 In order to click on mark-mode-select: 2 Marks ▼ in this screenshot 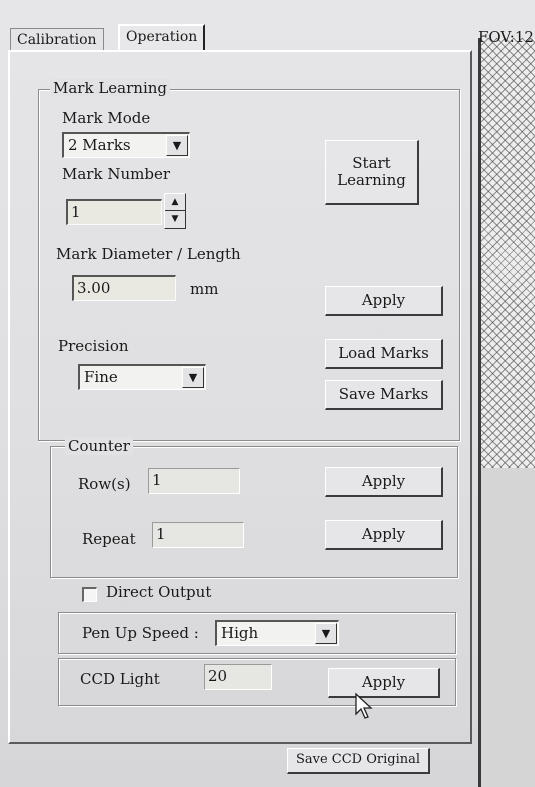, I will do `click(126, 145)`.